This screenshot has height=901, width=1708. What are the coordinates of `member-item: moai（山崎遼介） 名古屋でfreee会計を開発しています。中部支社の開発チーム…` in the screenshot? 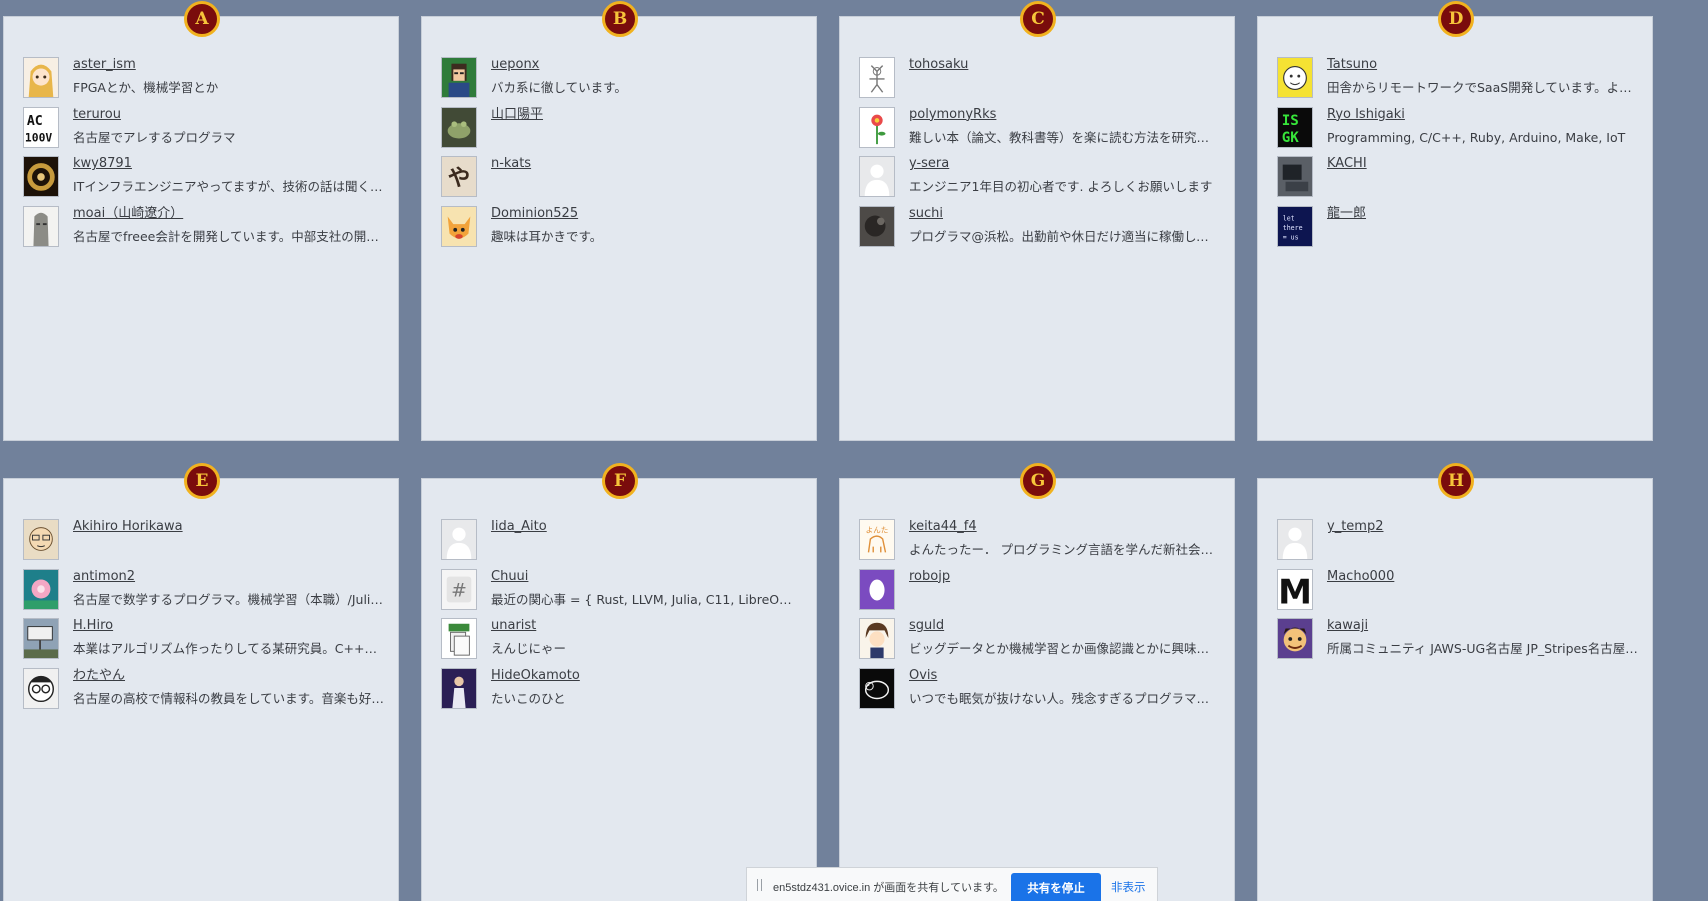 It's located at (203, 226).